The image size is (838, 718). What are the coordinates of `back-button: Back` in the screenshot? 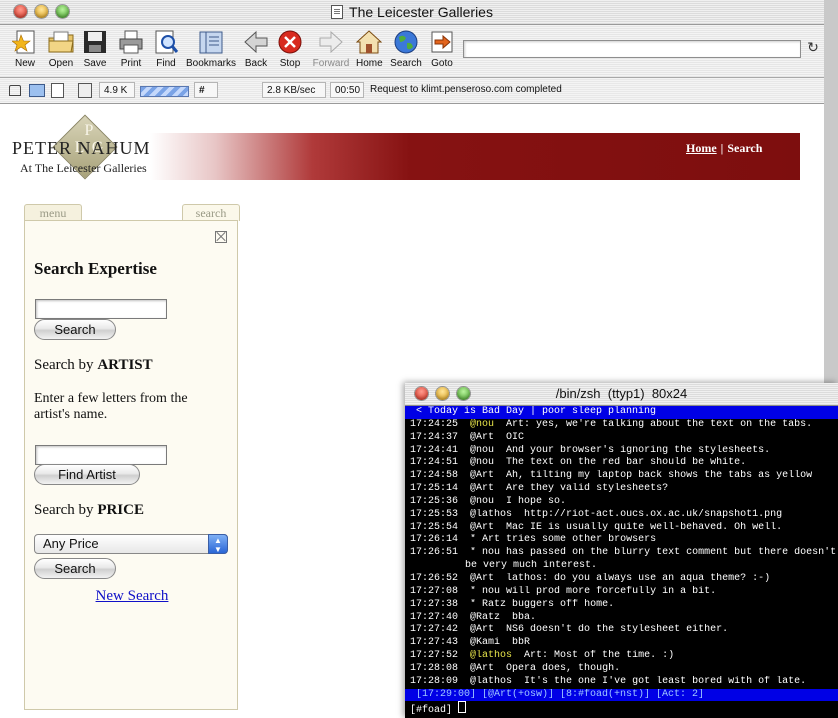 It's located at (256, 49).